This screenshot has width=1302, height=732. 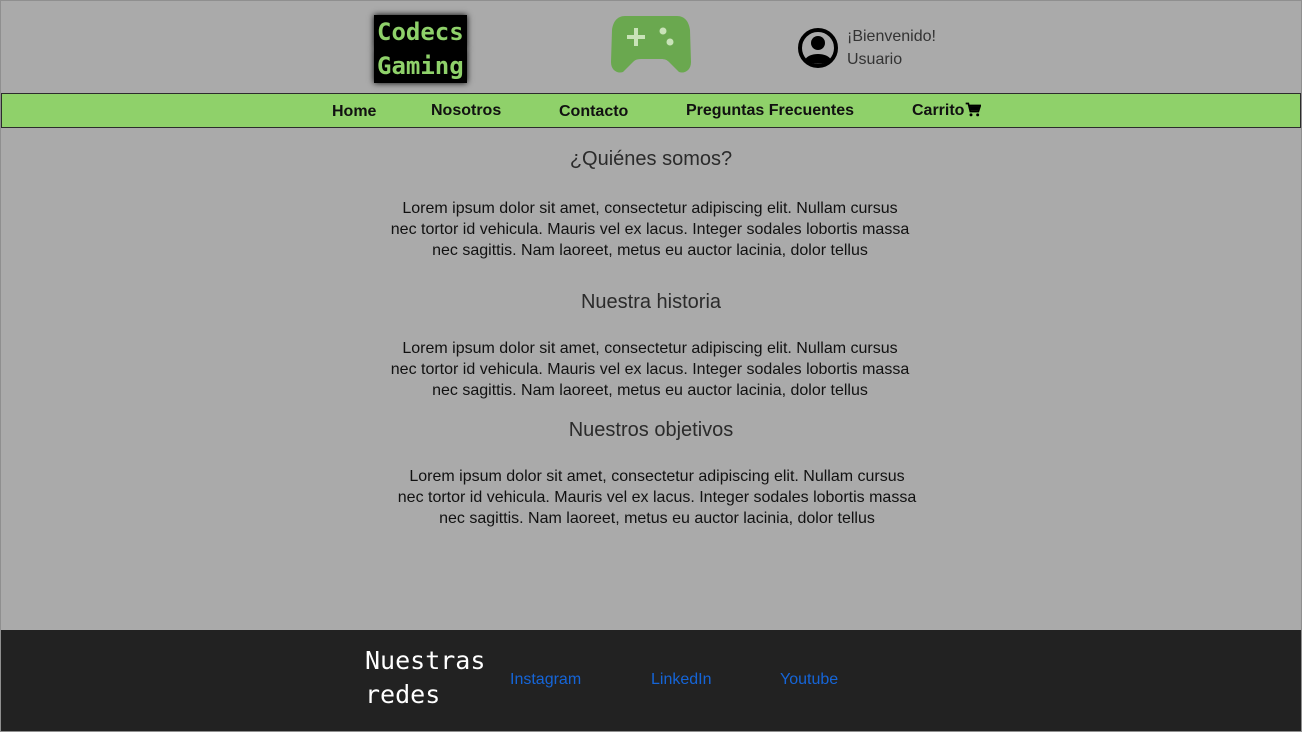 I want to click on nav-cart: Carrito, so click(x=947, y=111).